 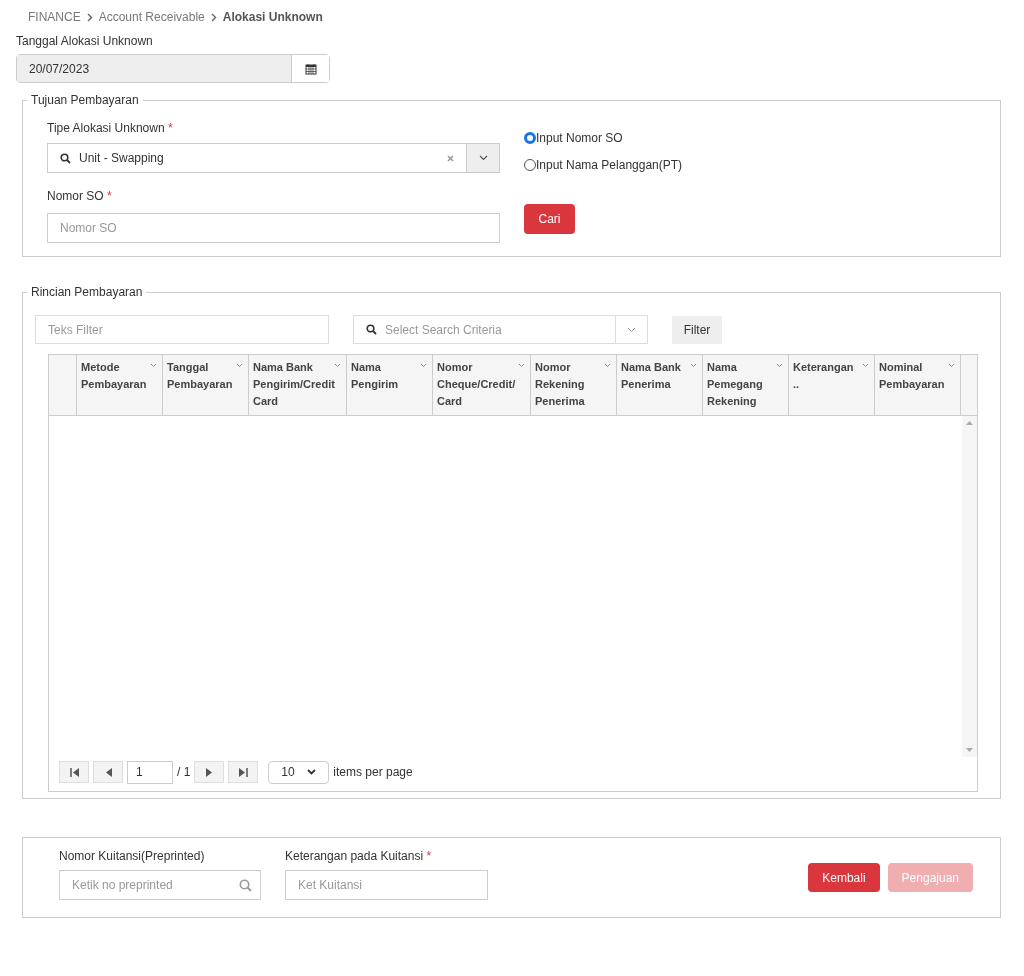 What do you see at coordinates (122, 158) in the screenshot?
I see `select-value: Unit - Swapping` at bounding box center [122, 158].